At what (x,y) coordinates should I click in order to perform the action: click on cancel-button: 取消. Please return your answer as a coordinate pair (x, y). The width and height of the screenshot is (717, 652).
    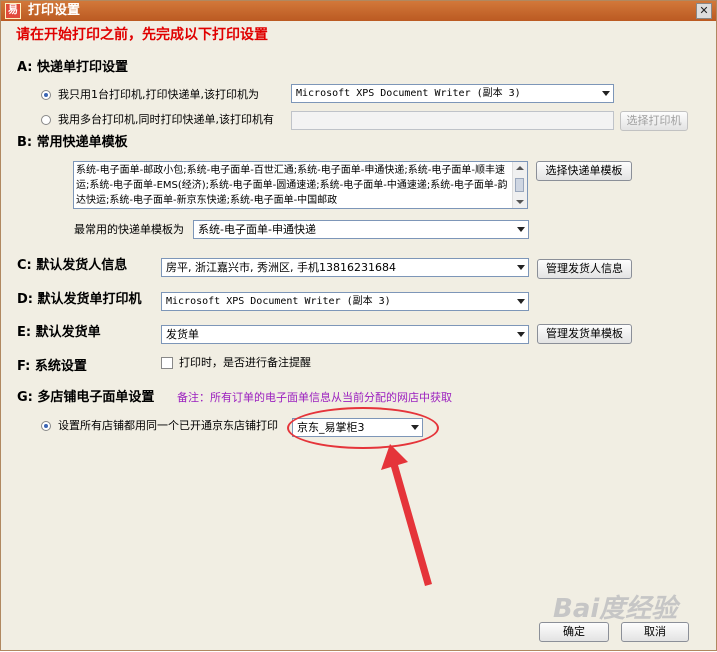
    Looking at the image, I should click on (655, 632).